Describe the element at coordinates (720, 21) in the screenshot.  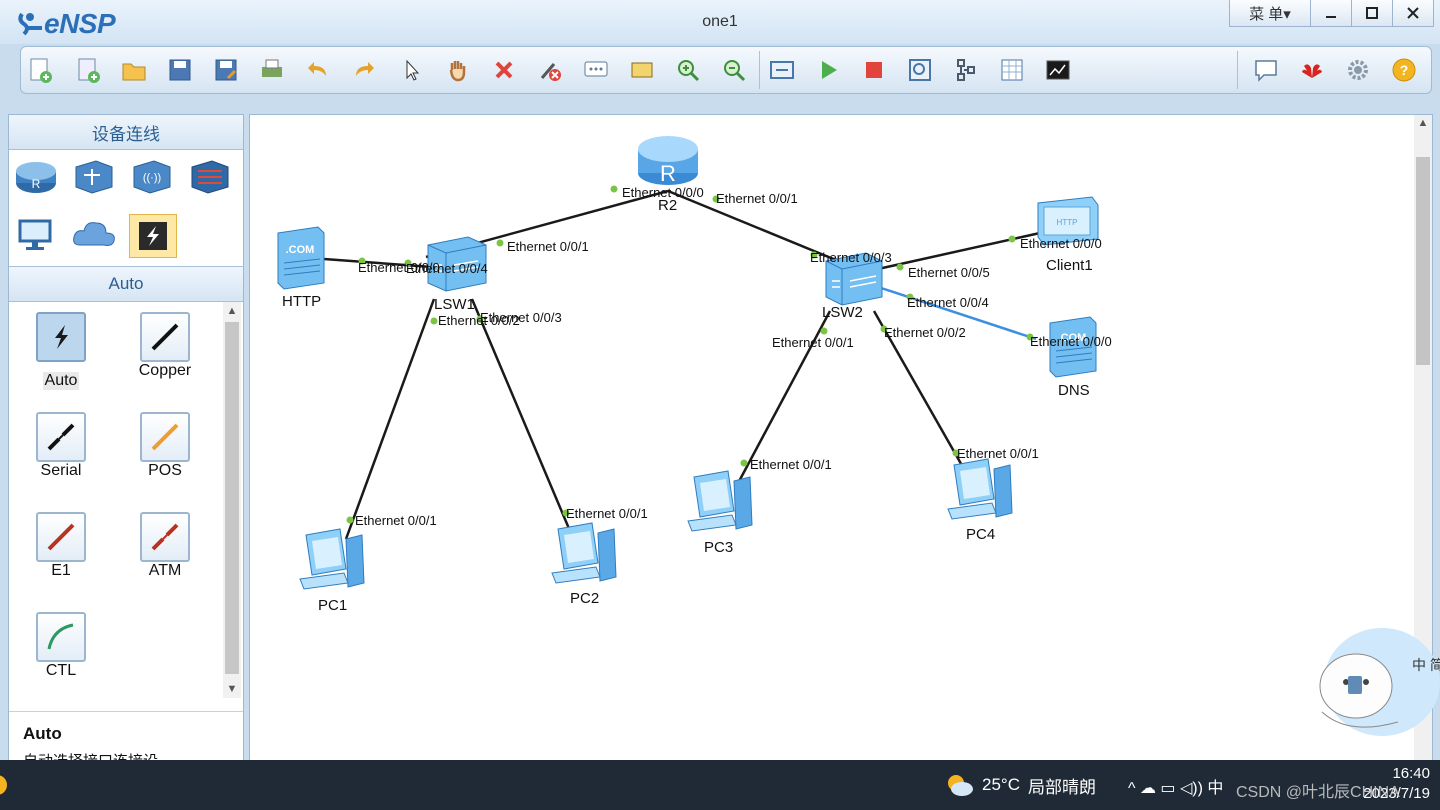
I see `window-title: one1` at that location.